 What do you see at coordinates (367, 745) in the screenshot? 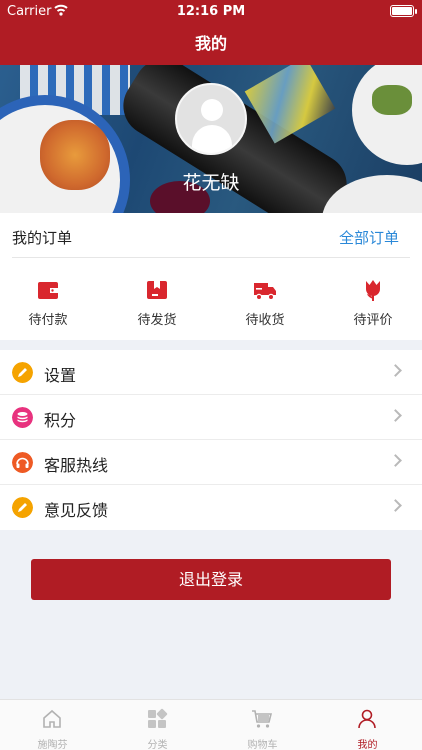
I see `tab-label: 我的` at bounding box center [367, 745].